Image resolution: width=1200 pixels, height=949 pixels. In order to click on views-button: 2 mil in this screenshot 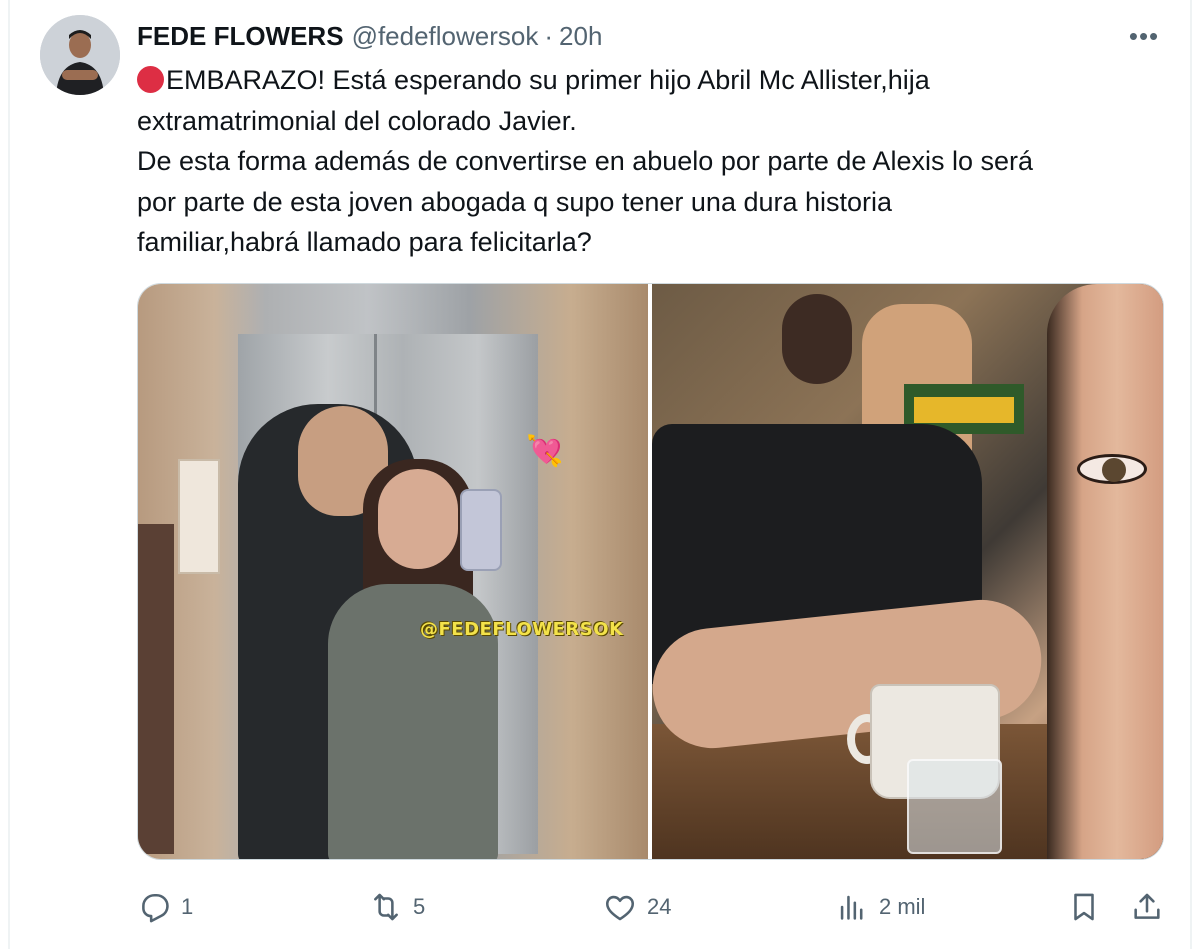, I will do `click(880, 907)`.